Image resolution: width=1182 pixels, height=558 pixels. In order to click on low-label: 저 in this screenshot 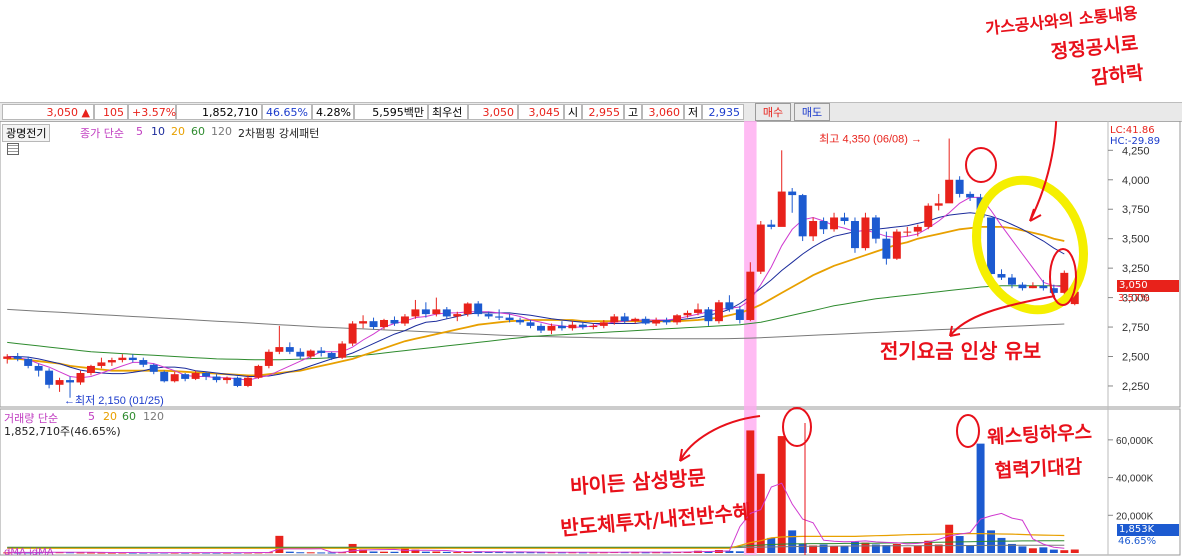, I will do `click(693, 112)`.